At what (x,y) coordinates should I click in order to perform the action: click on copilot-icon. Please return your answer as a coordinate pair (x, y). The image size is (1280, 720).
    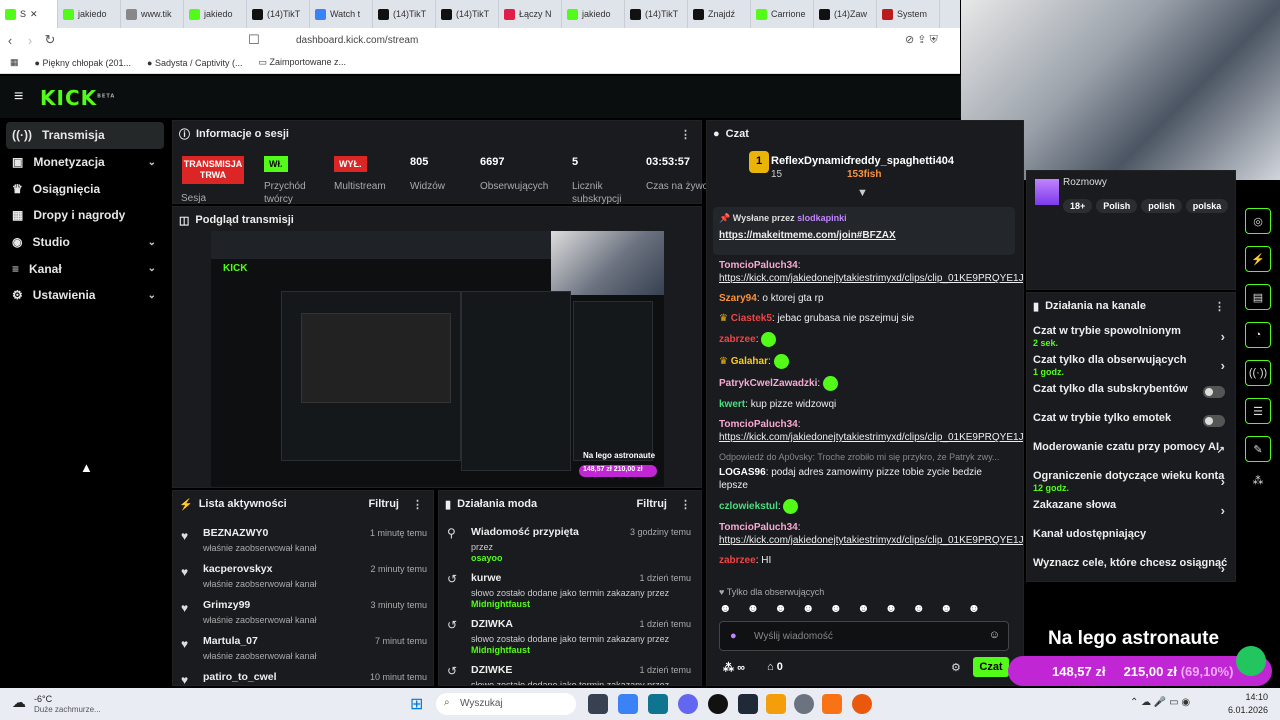
    Looking at the image, I should click on (628, 704).